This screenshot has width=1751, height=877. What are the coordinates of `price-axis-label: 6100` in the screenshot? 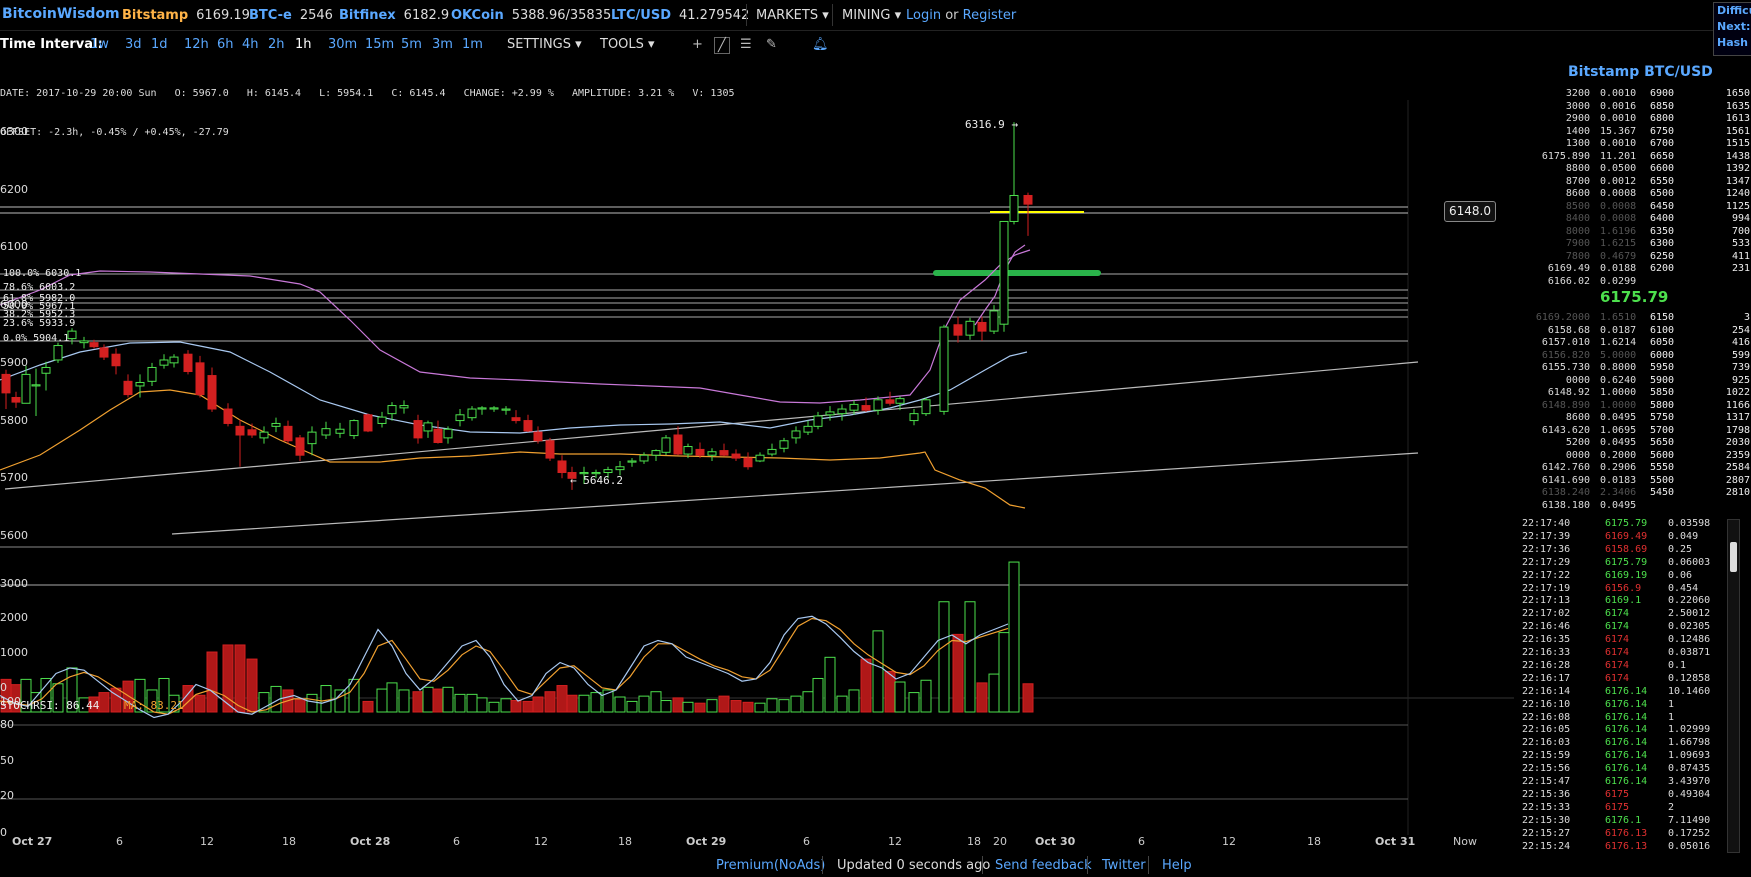 It's located at (14, 247).